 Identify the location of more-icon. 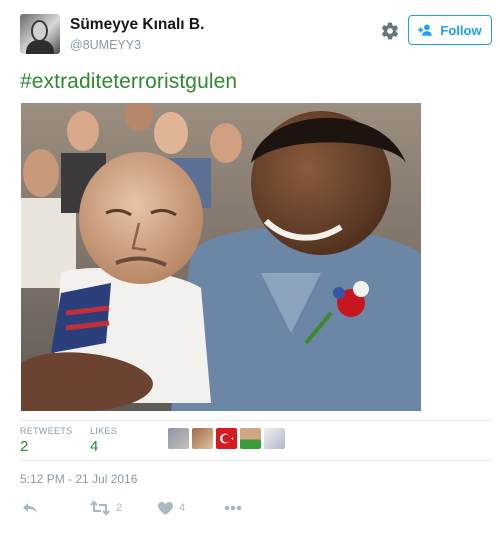
(233, 508).